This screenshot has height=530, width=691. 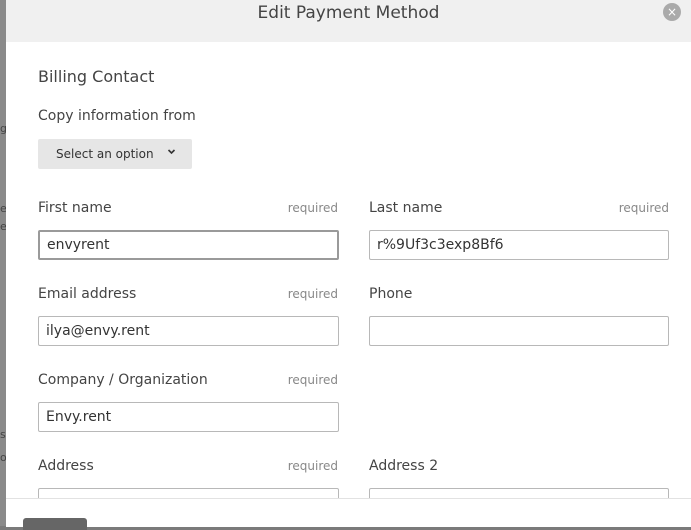 What do you see at coordinates (348, 13) in the screenshot?
I see `dialog-title: Edit Payment Method` at bounding box center [348, 13].